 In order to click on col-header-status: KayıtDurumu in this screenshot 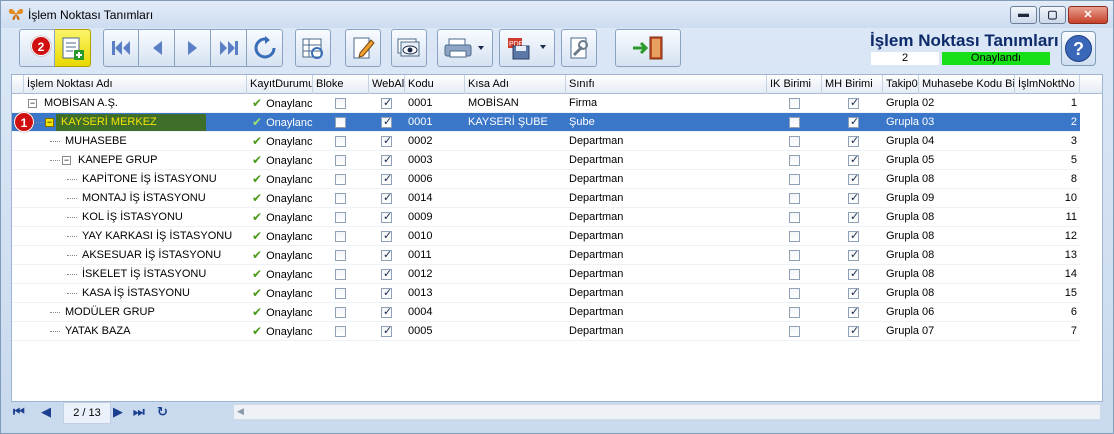, I will do `click(280, 84)`.